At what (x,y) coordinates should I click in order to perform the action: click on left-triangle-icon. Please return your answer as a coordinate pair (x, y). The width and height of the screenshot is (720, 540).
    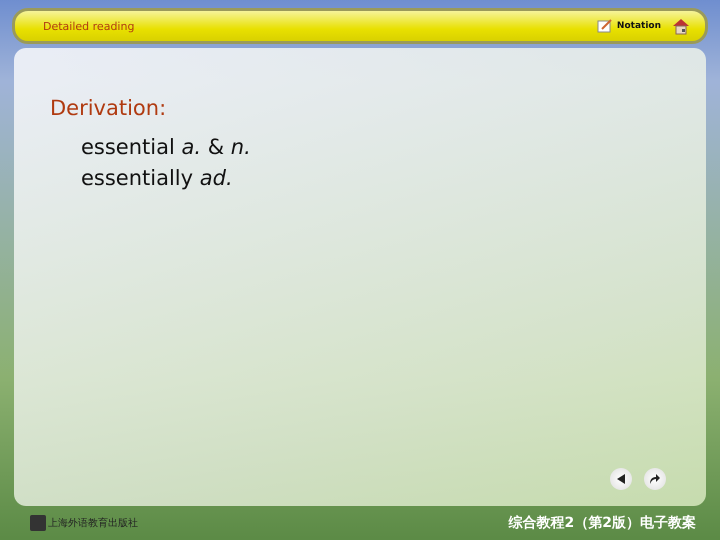
    Looking at the image, I should click on (621, 479).